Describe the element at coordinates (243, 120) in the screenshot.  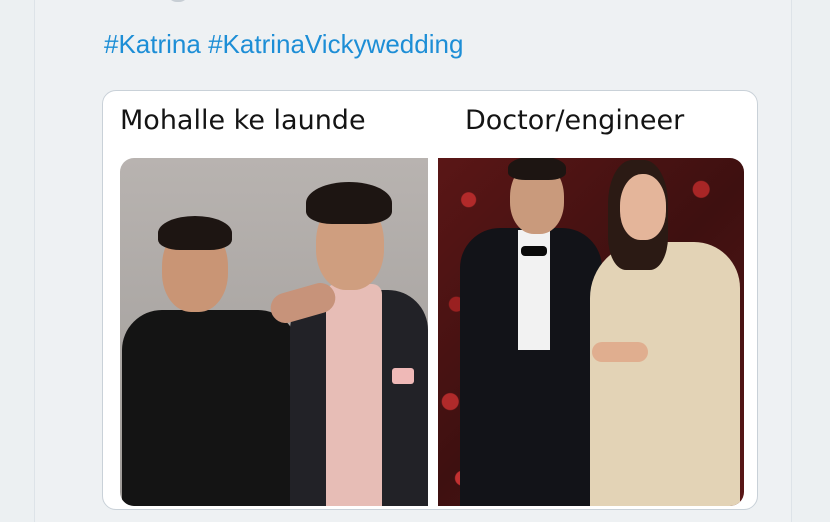
I see `meme-caption-left: Mohalle ke launde` at that location.